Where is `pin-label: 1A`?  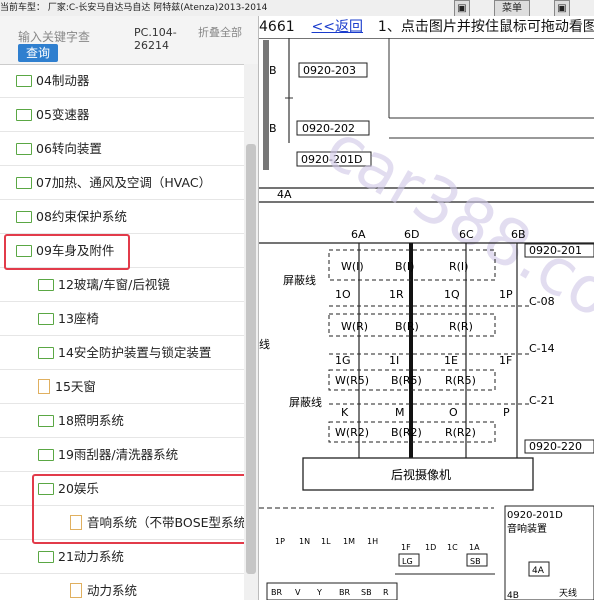 pin-label: 1A is located at coordinates (474, 547).